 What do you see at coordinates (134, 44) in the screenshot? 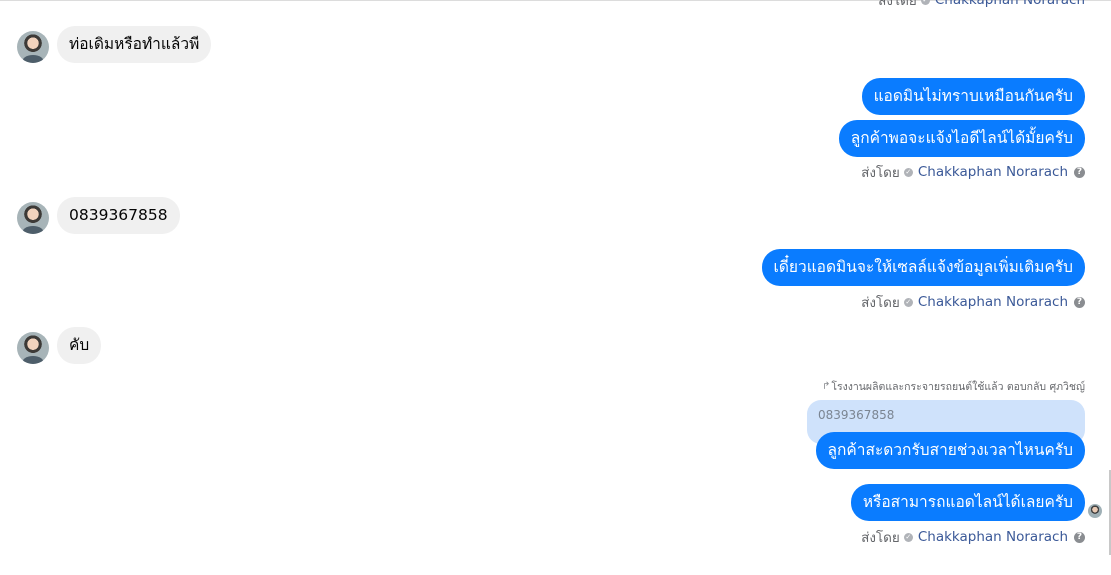
I see `incoming-message: ท่อเดิมหรือทำแล้วพี` at bounding box center [134, 44].